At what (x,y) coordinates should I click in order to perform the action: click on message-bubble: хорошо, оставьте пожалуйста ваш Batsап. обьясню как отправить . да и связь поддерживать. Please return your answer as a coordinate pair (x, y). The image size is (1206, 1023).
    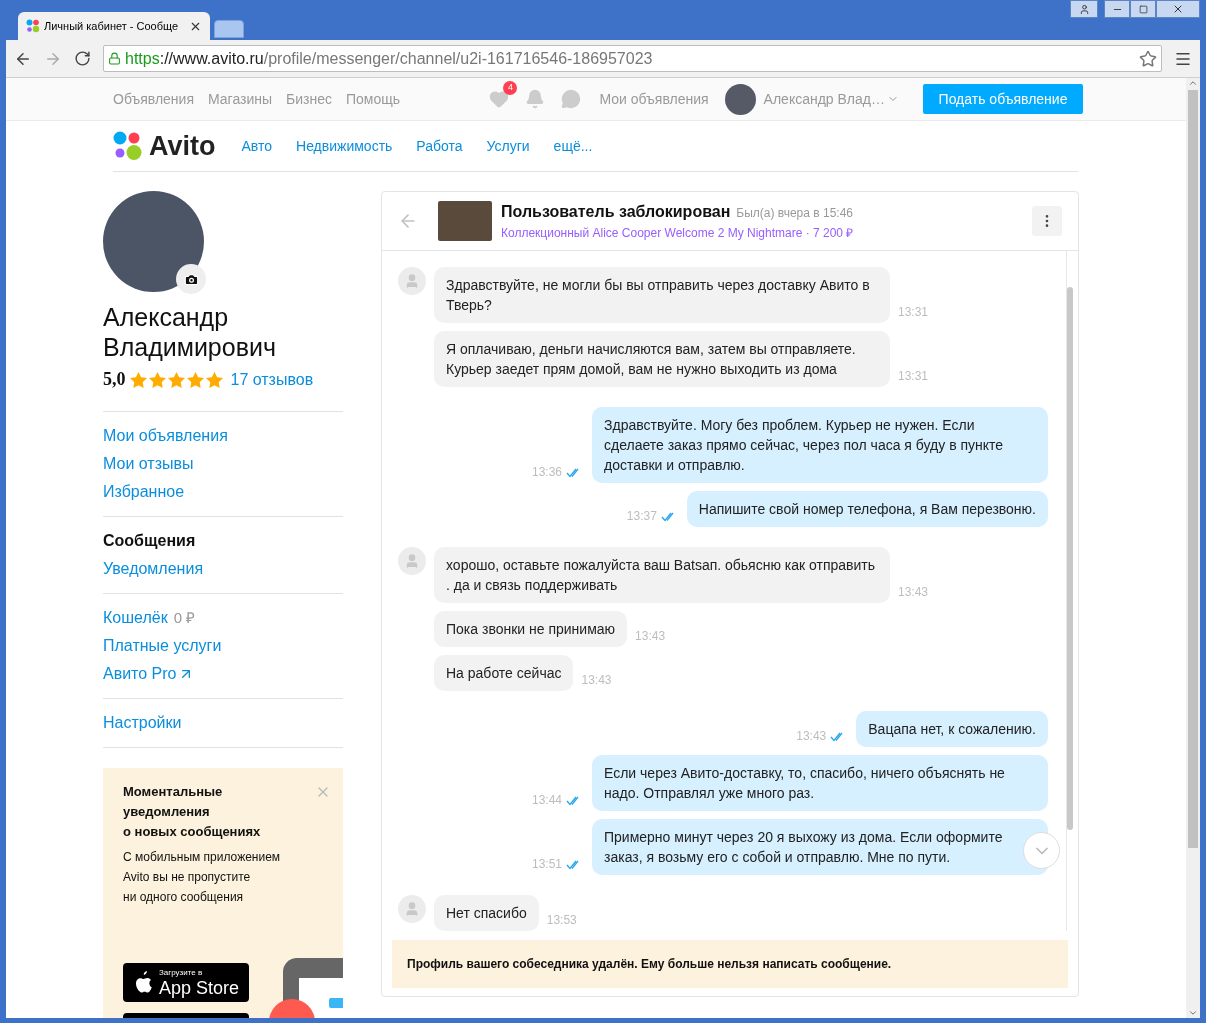
    Looking at the image, I should click on (662, 575).